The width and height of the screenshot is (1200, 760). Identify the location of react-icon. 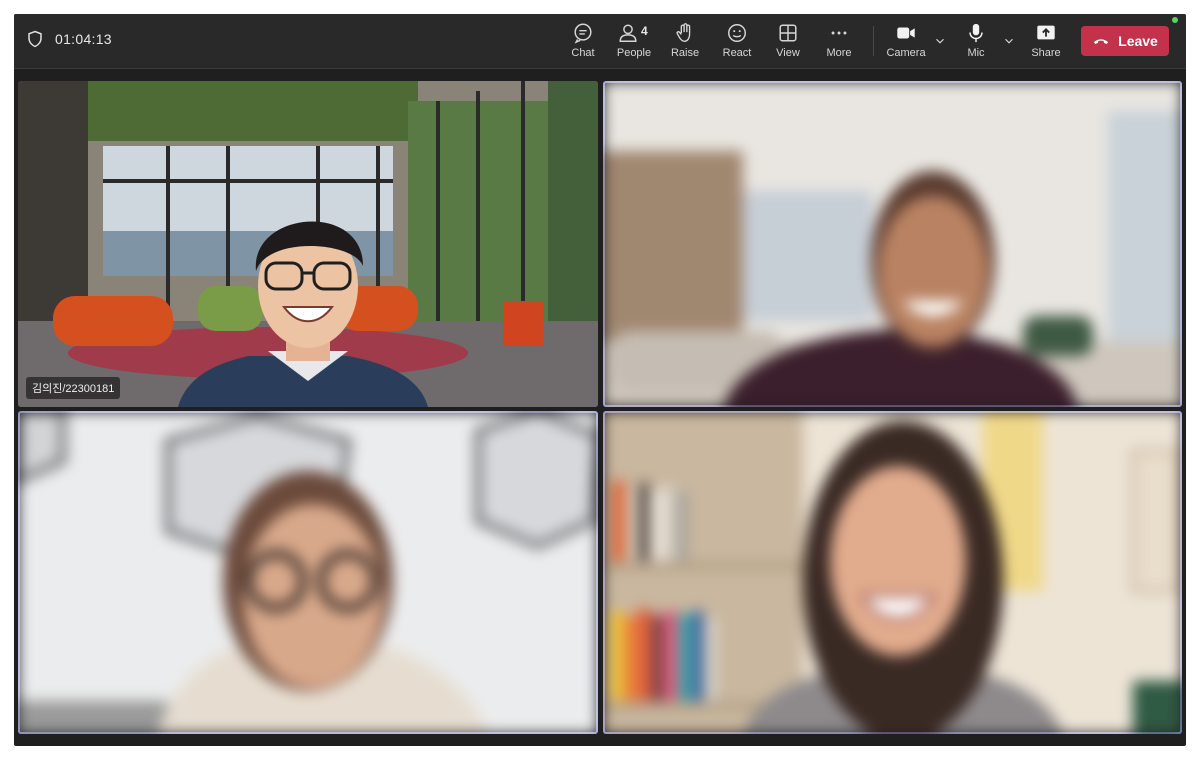
(737, 33).